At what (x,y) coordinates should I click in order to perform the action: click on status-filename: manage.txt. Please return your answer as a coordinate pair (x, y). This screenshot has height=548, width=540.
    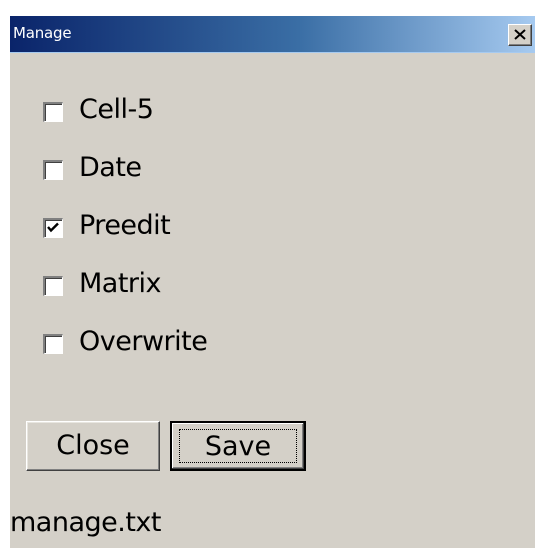
    Looking at the image, I should click on (86, 522).